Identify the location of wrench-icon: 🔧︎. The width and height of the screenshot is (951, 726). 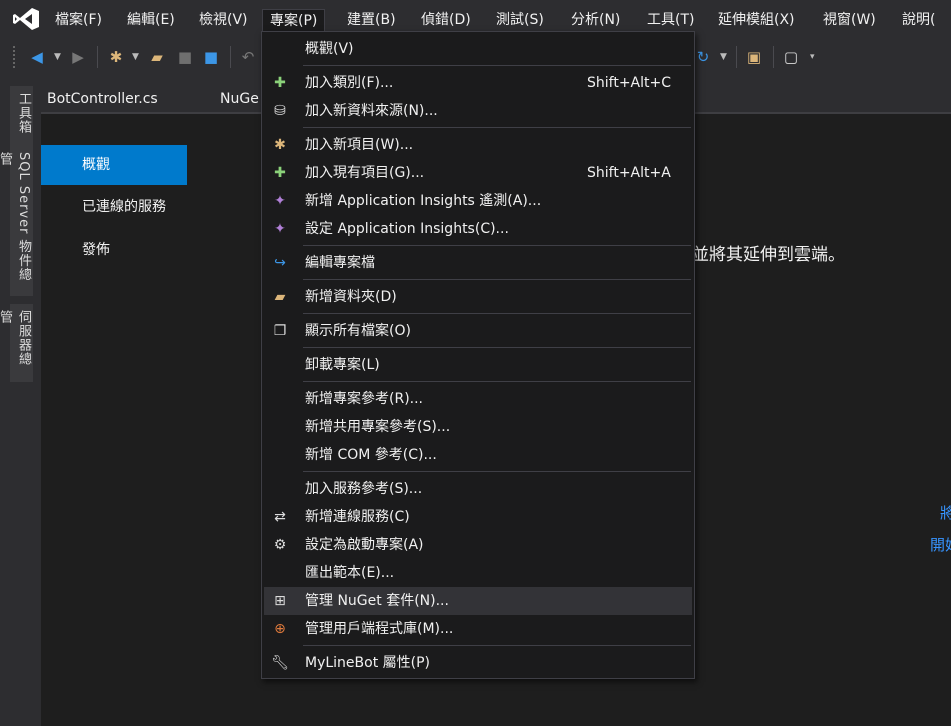
(280, 663).